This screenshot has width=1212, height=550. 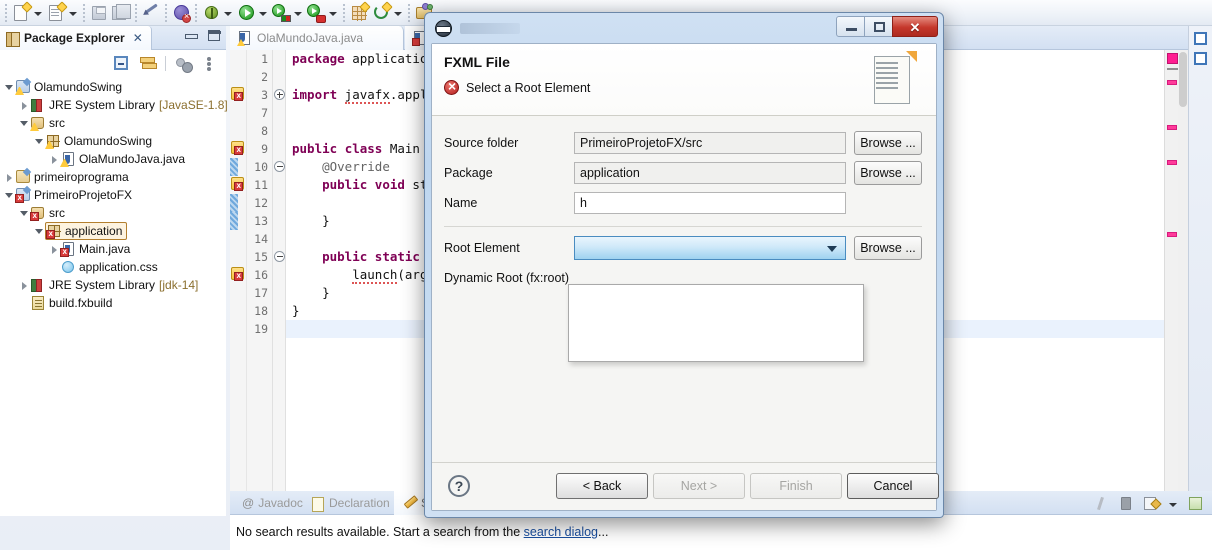 I want to click on tab-javadoc: @ Javadoc, so click(x=272, y=503).